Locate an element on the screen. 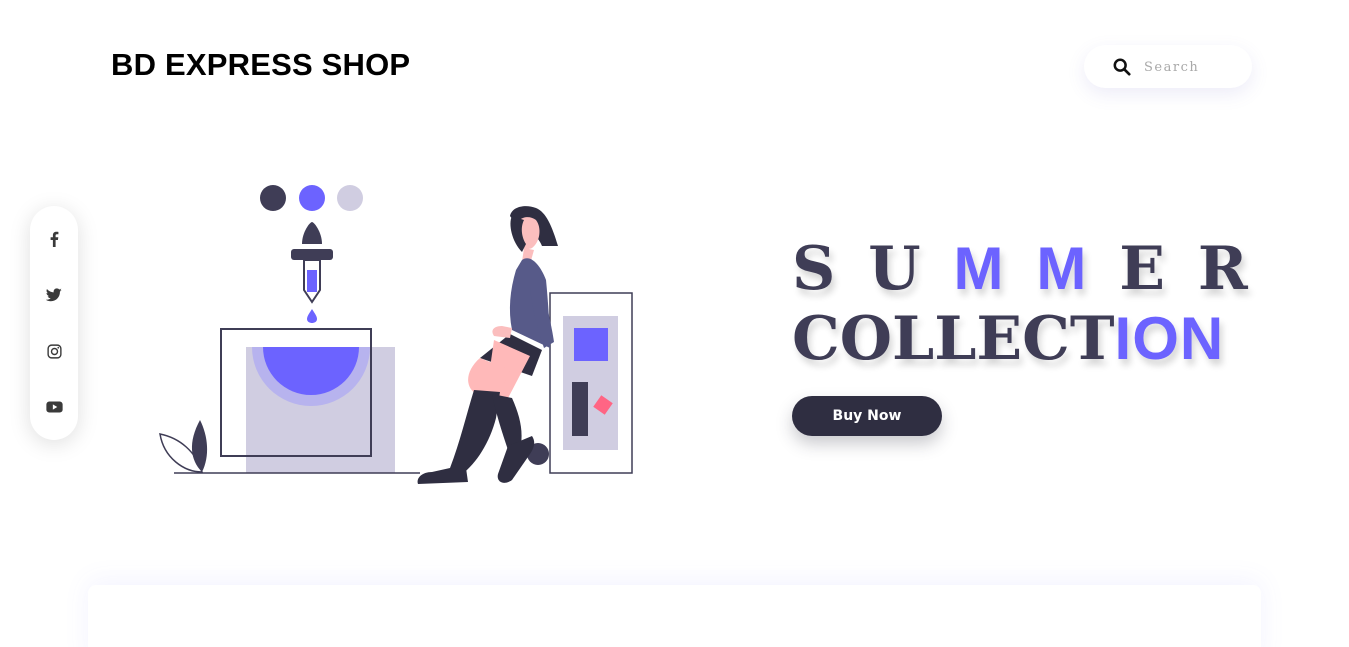 The width and height of the screenshot is (1349, 647). twitter-icon is located at coordinates (54, 295).